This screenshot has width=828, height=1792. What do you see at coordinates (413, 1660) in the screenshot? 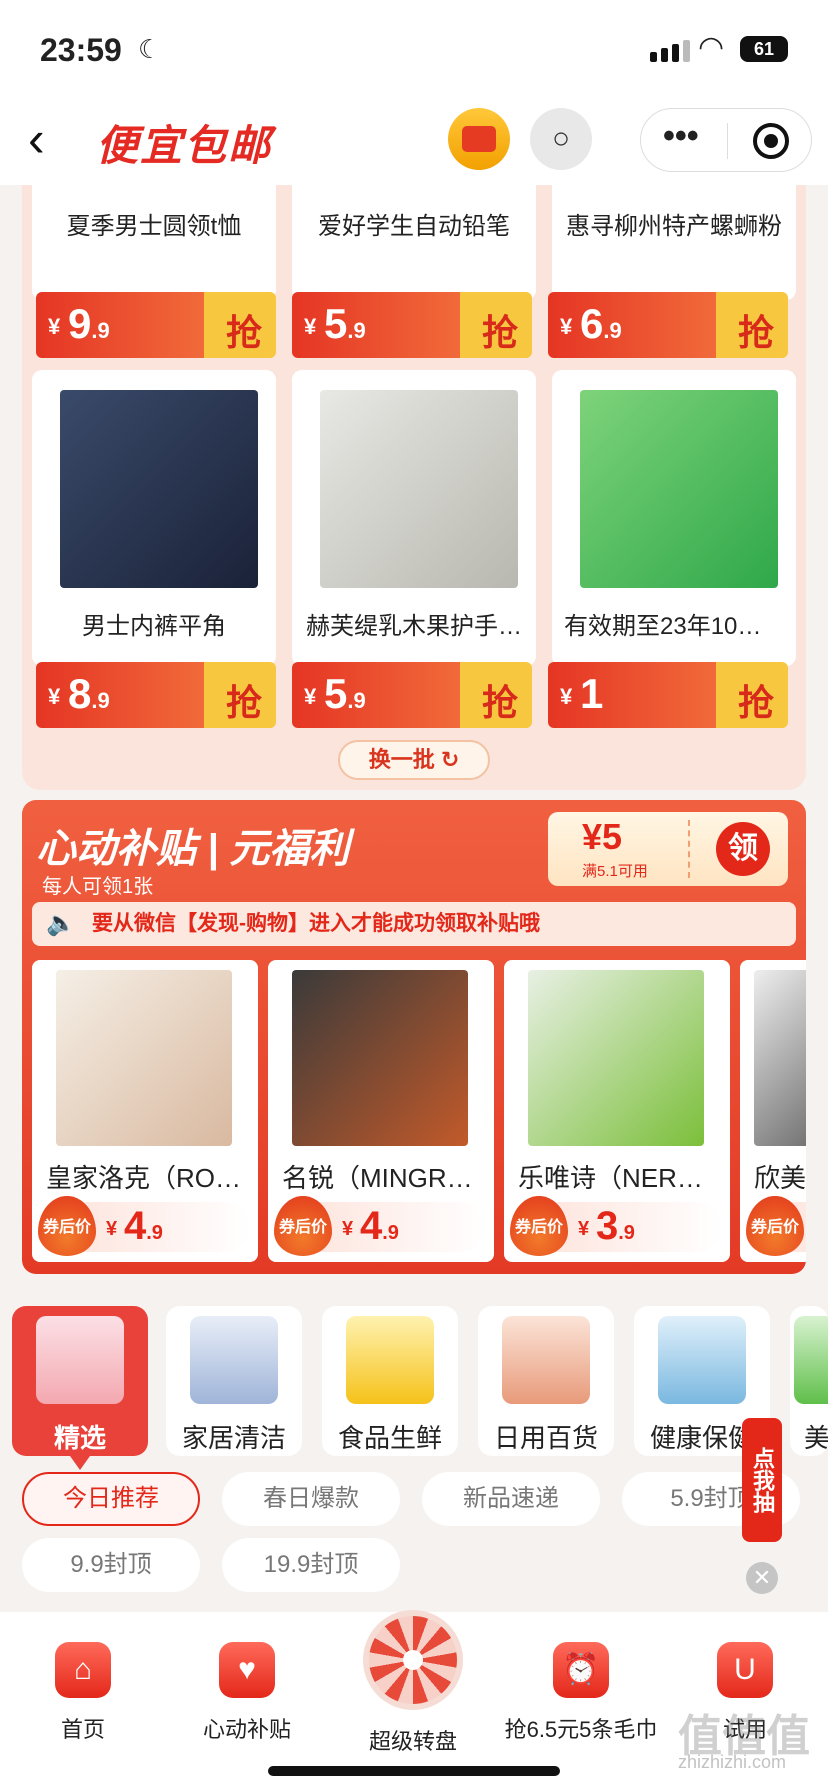
I see `prize-wheel-icon` at bounding box center [413, 1660].